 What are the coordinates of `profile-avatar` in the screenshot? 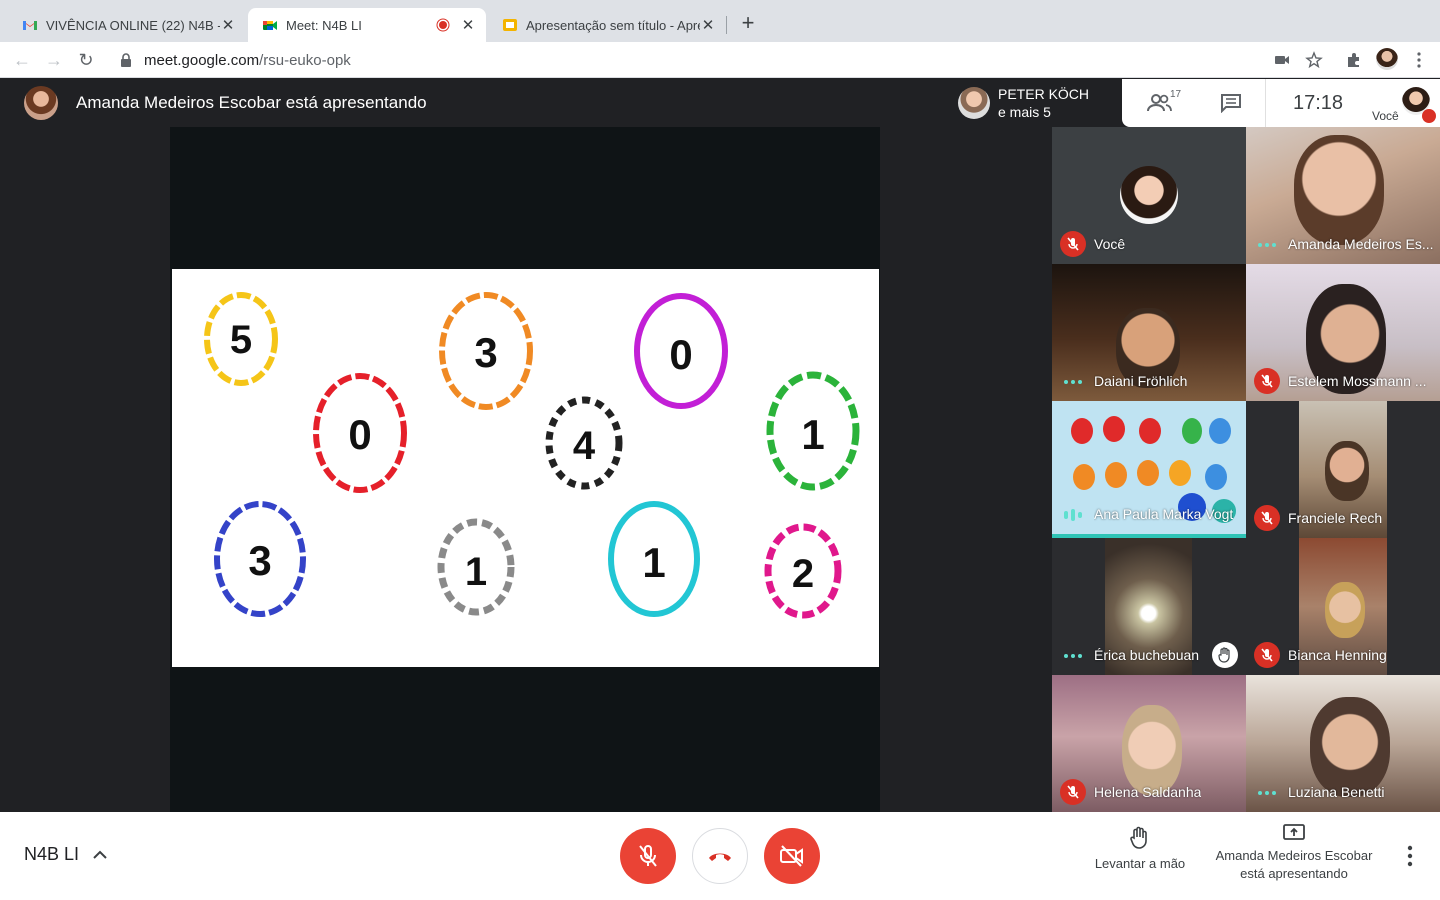 It's located at (1387, 59).